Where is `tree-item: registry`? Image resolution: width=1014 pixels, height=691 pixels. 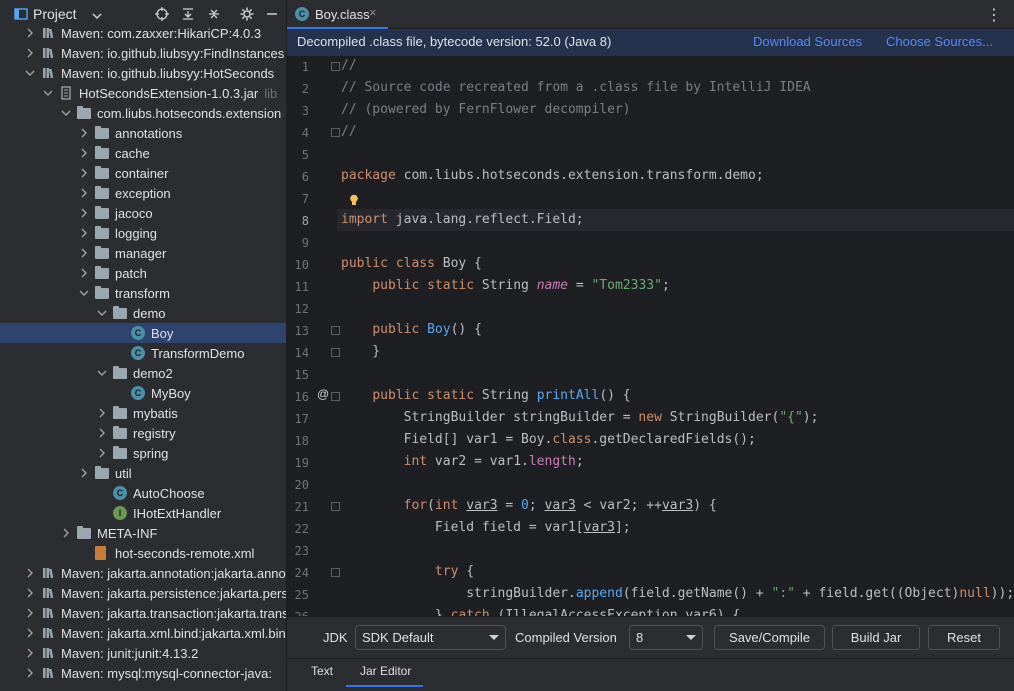
tree-item: registry is located at coordinates (143, 433).